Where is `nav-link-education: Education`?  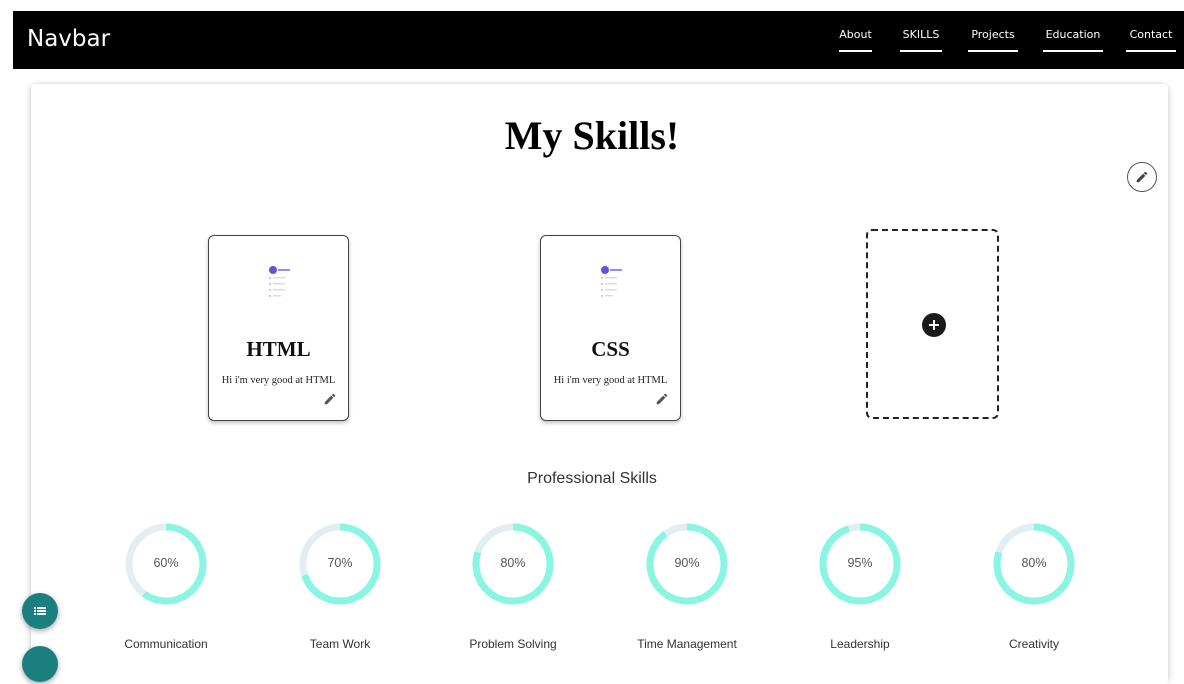
nav-link-education: Education is located at coordinates (1073, 40).